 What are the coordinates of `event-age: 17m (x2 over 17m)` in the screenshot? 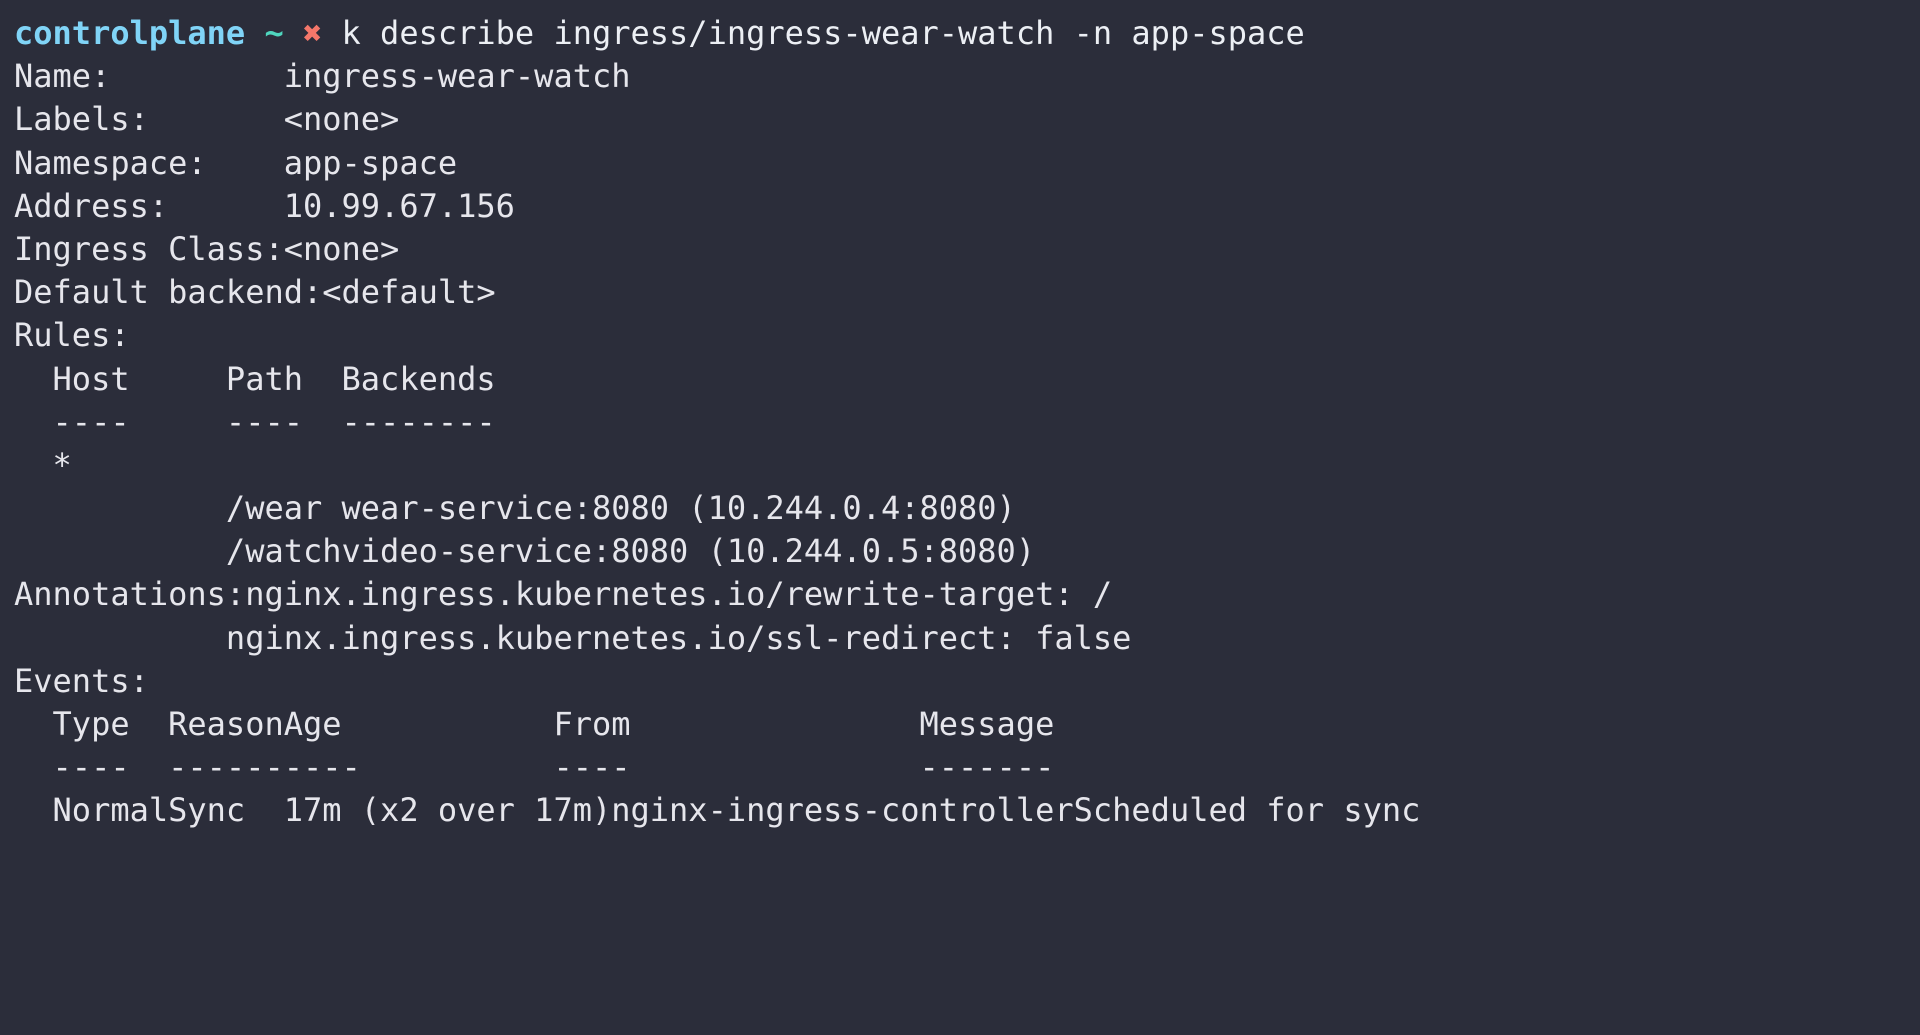 It's located at (447, 810).